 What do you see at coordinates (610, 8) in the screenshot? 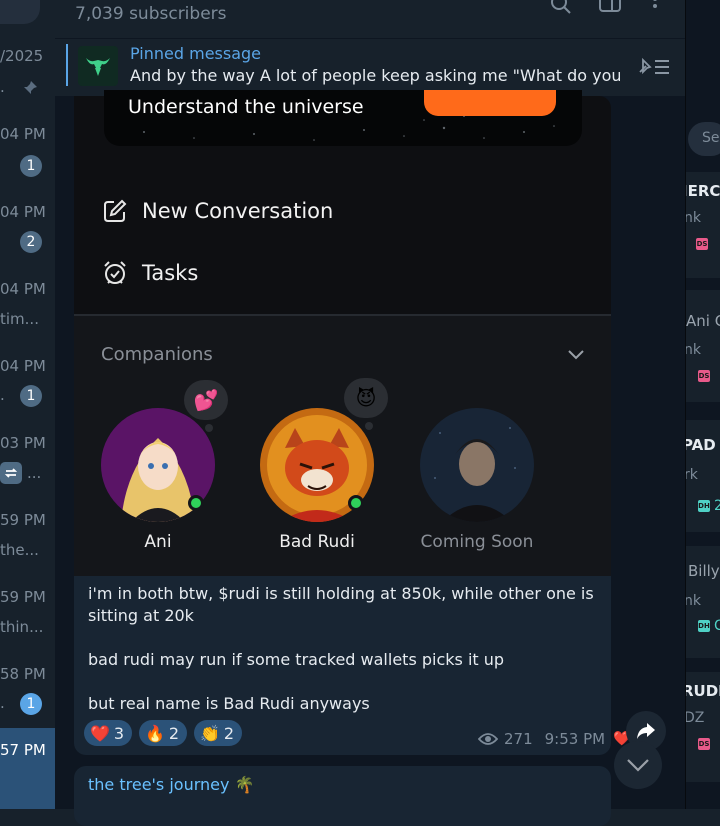
I see `sidebar-toggle-icon` at bounding box center [610, 8].